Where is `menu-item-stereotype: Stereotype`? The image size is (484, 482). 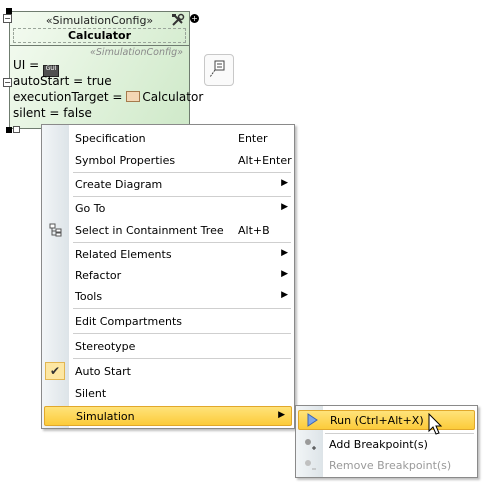
menu-item-stereotype: Stereotype is located at coordinates (168, 346).